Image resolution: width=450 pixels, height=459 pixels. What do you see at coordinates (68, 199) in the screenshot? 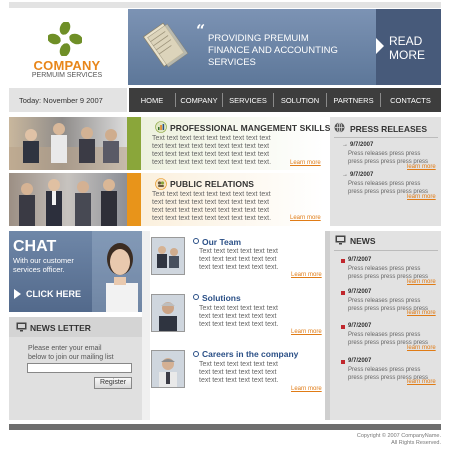
I see `business-people-photo` at bounding box center [68, 199].